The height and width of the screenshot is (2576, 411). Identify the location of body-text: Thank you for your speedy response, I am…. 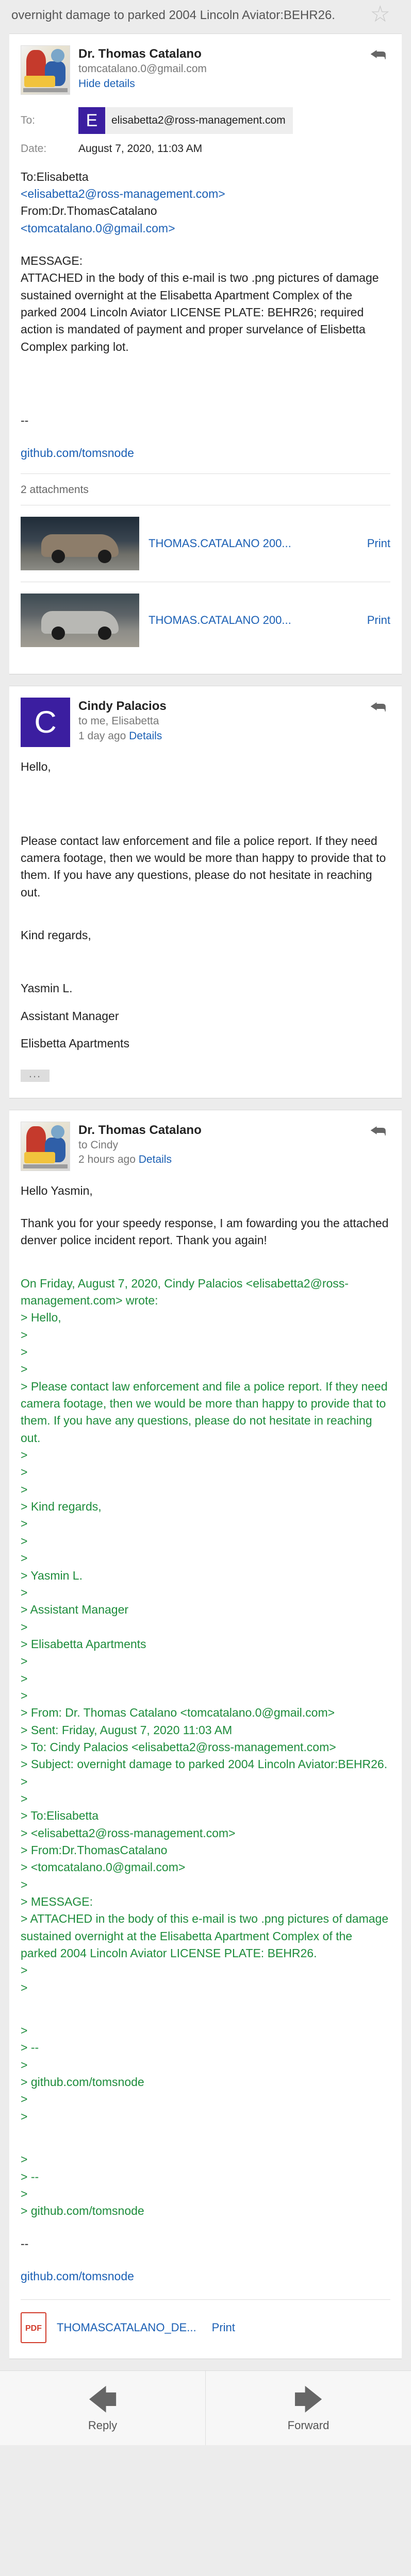
(205, 1231).